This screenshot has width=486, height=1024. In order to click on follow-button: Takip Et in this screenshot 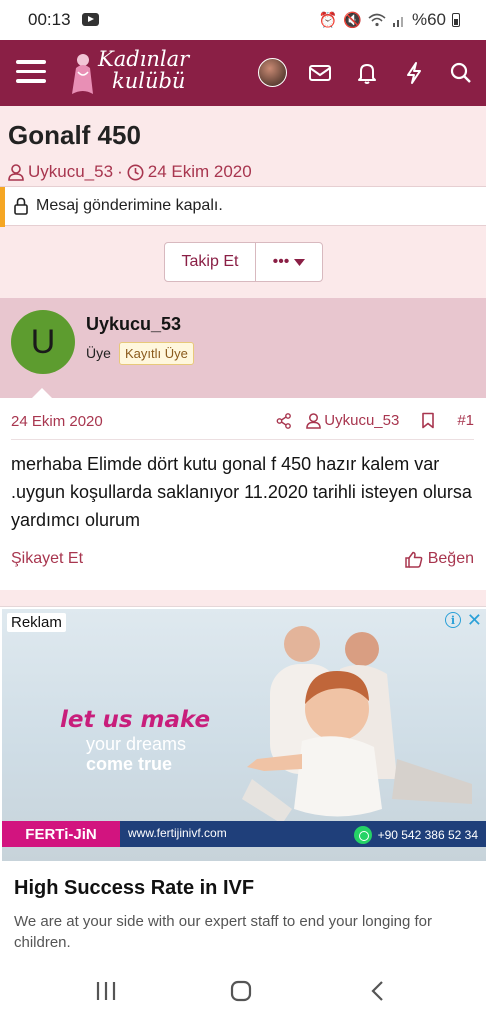, I will do `click(210, 262)`.